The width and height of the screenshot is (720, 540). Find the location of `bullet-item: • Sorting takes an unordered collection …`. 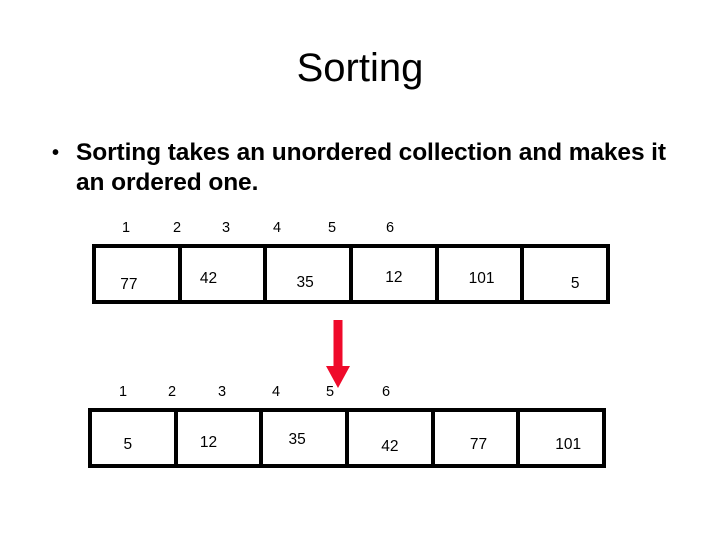

bullet-item: • Sorting takes an unordered collection … is located at coordinates (363, 168).